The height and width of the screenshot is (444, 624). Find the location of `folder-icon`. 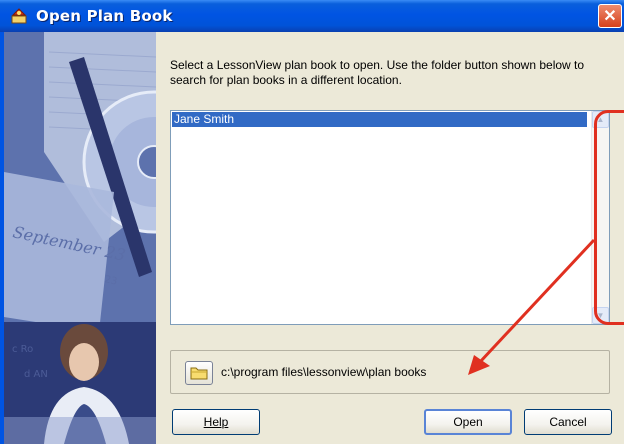

folder-icon is located at coordinates (199, 373).